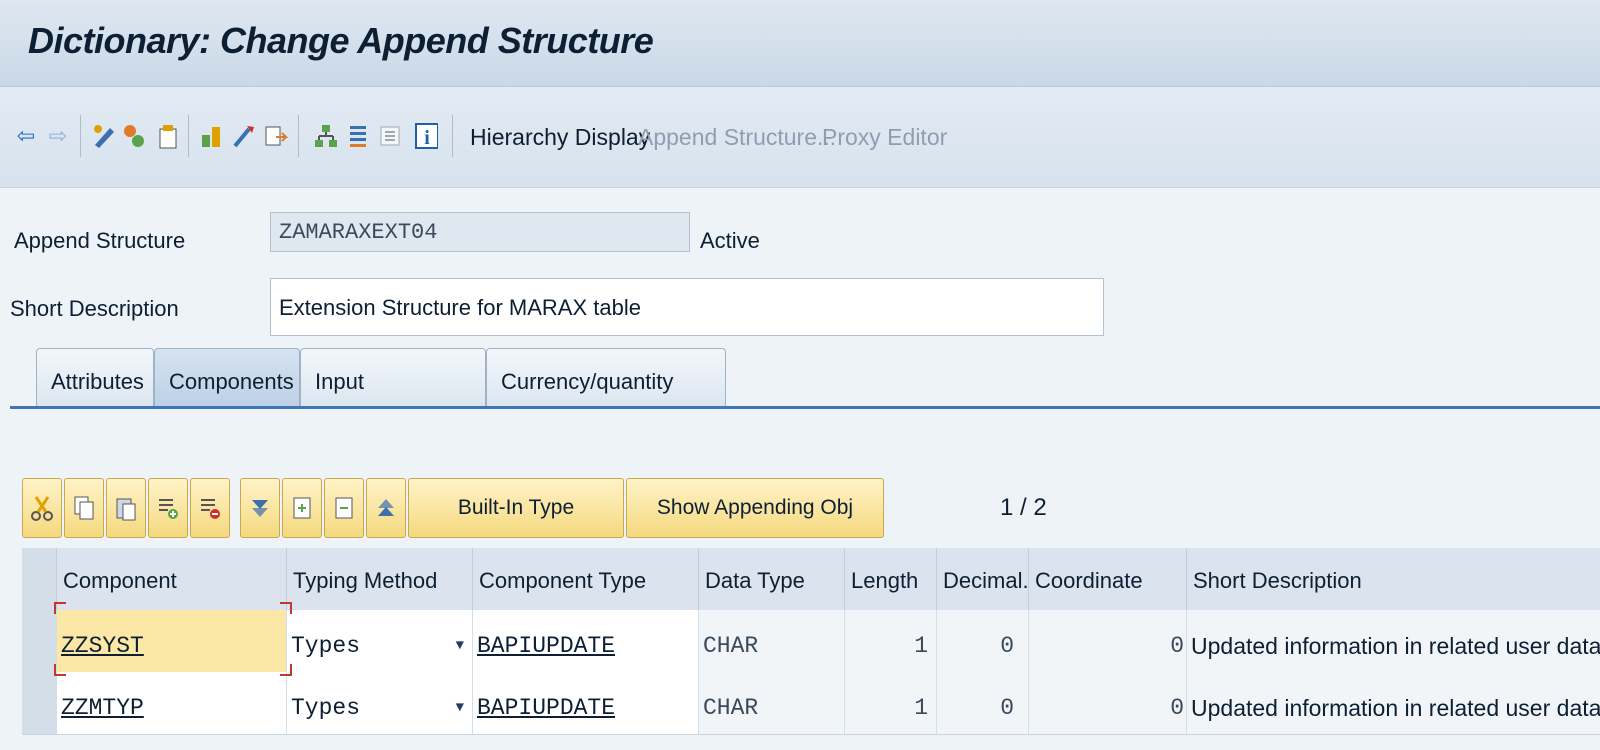  I want to click on tab-attributes: Attributes, so click(95, 377).